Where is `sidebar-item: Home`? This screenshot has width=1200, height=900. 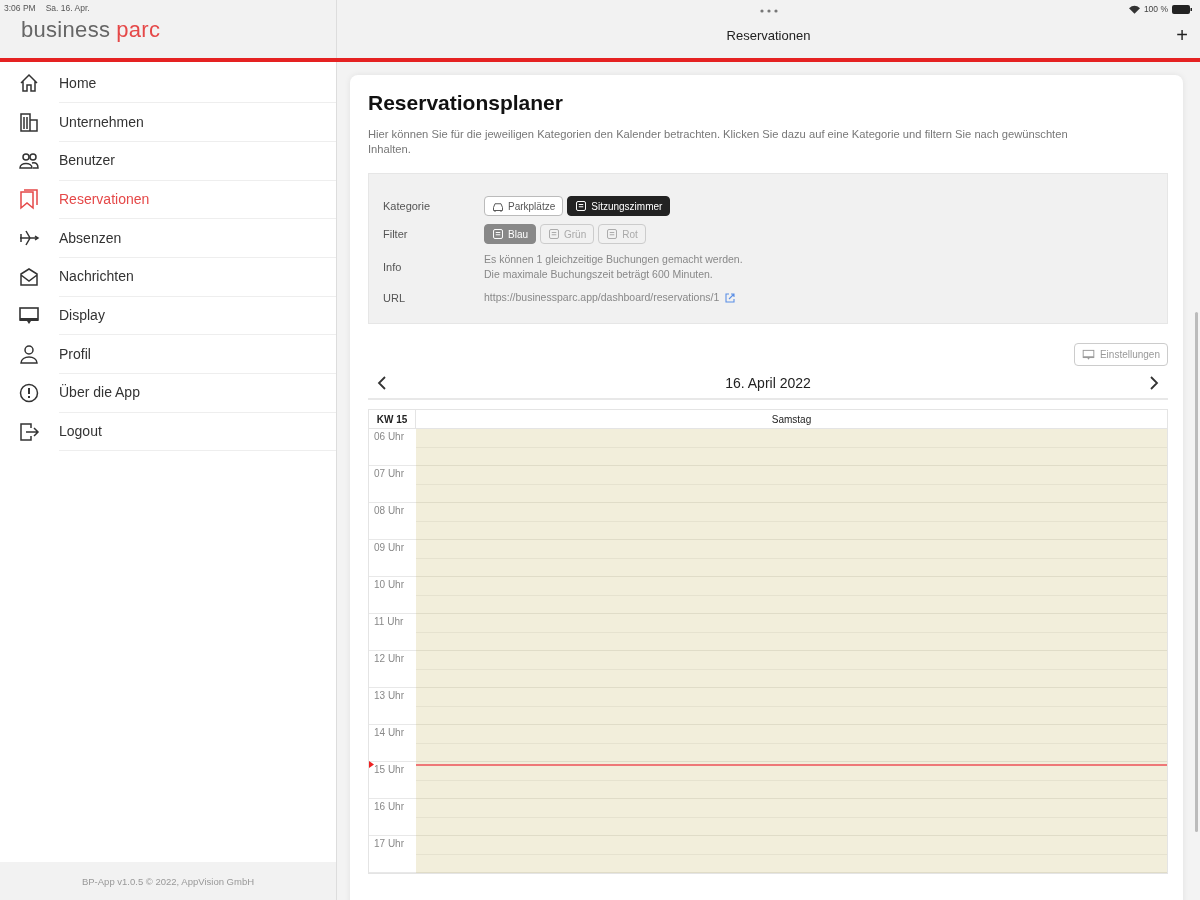 sidebar-item: Home is located at coordinates (168, 83).